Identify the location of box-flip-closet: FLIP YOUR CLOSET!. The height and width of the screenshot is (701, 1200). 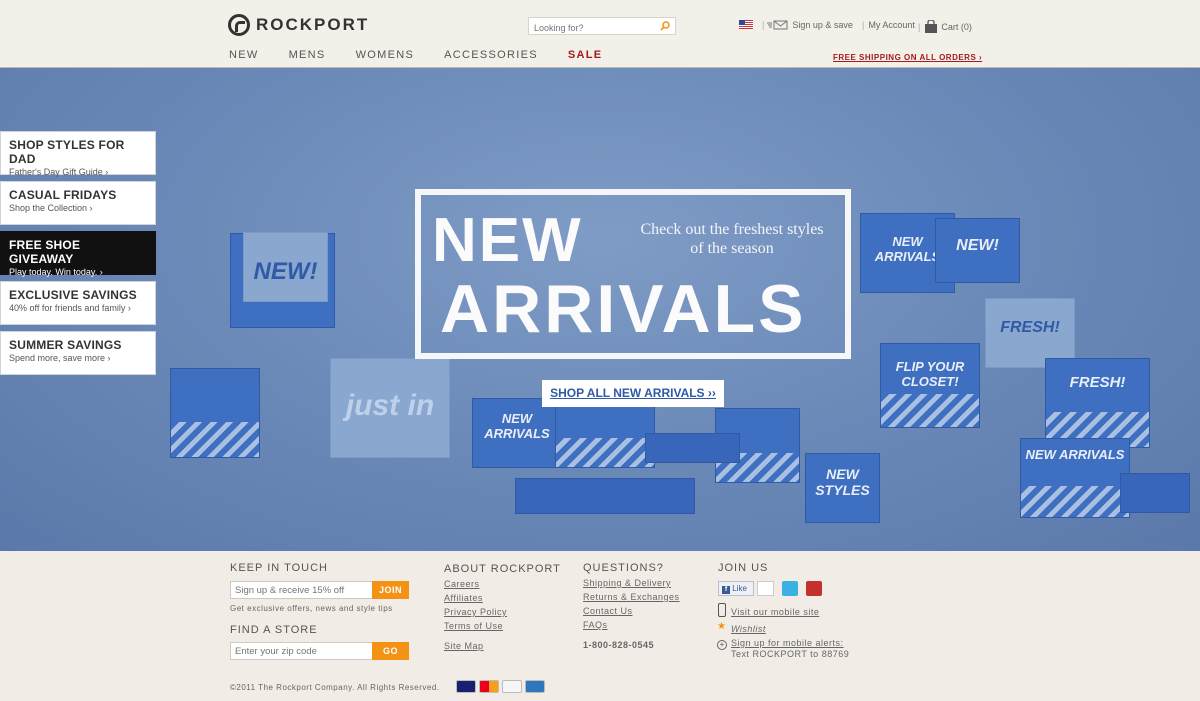
(930, 385).